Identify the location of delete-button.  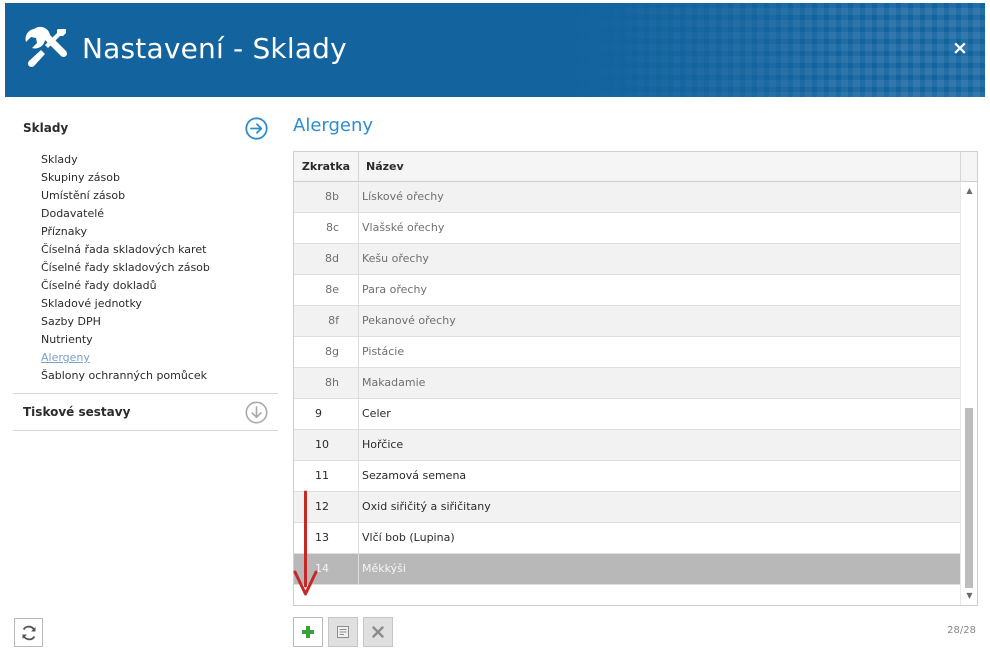
(378, 632).